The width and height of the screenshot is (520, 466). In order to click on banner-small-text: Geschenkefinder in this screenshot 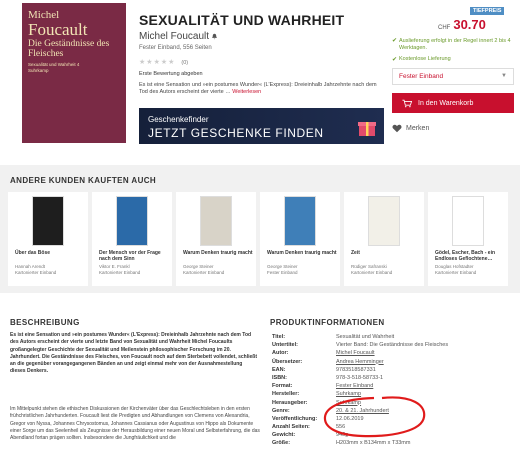, I will do `click(178, 119)`.